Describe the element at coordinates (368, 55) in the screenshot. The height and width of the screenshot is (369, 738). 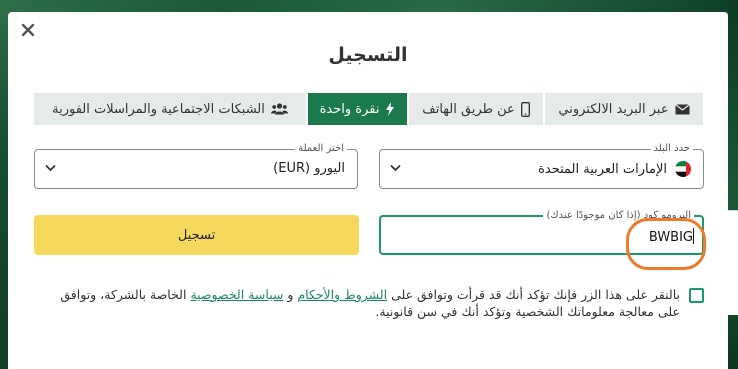
I see `modal-title: التسجيل` at that location.